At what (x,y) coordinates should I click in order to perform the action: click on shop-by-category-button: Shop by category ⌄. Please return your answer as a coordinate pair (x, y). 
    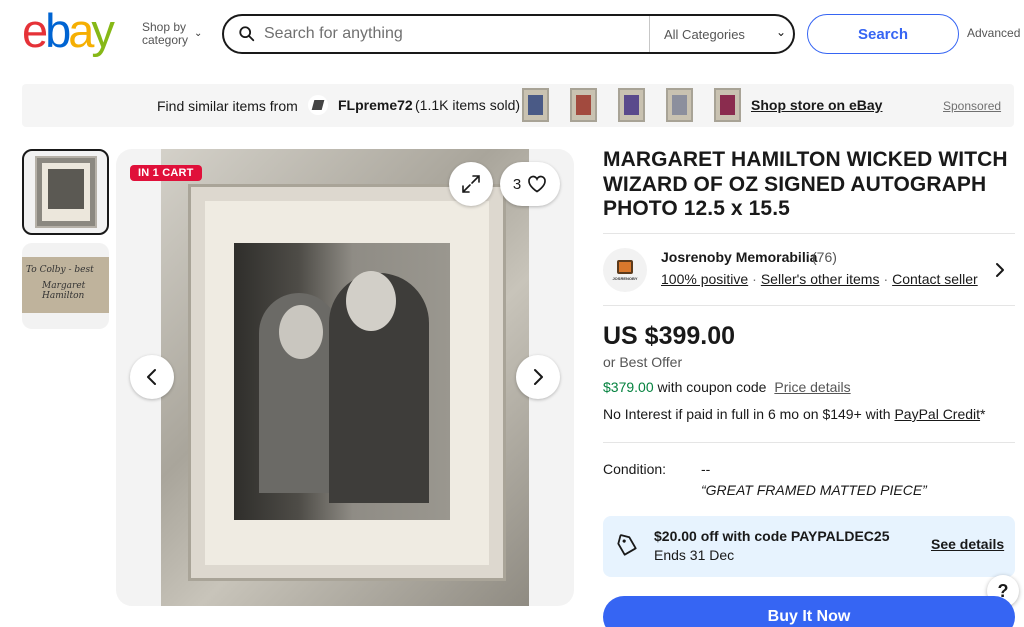
    Looking at the image, I should click on (172, 34).